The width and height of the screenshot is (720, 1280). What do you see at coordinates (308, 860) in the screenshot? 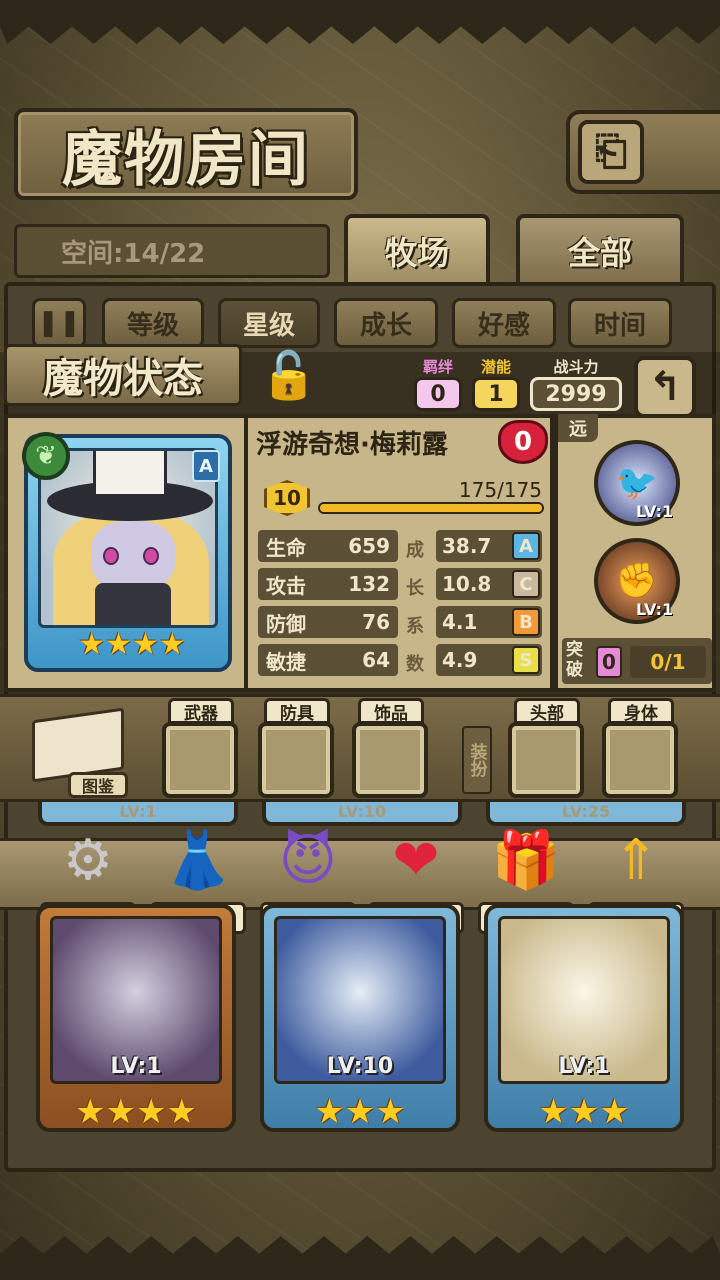
I see `demon-icon: 😈` at bounding box center [308, 860].